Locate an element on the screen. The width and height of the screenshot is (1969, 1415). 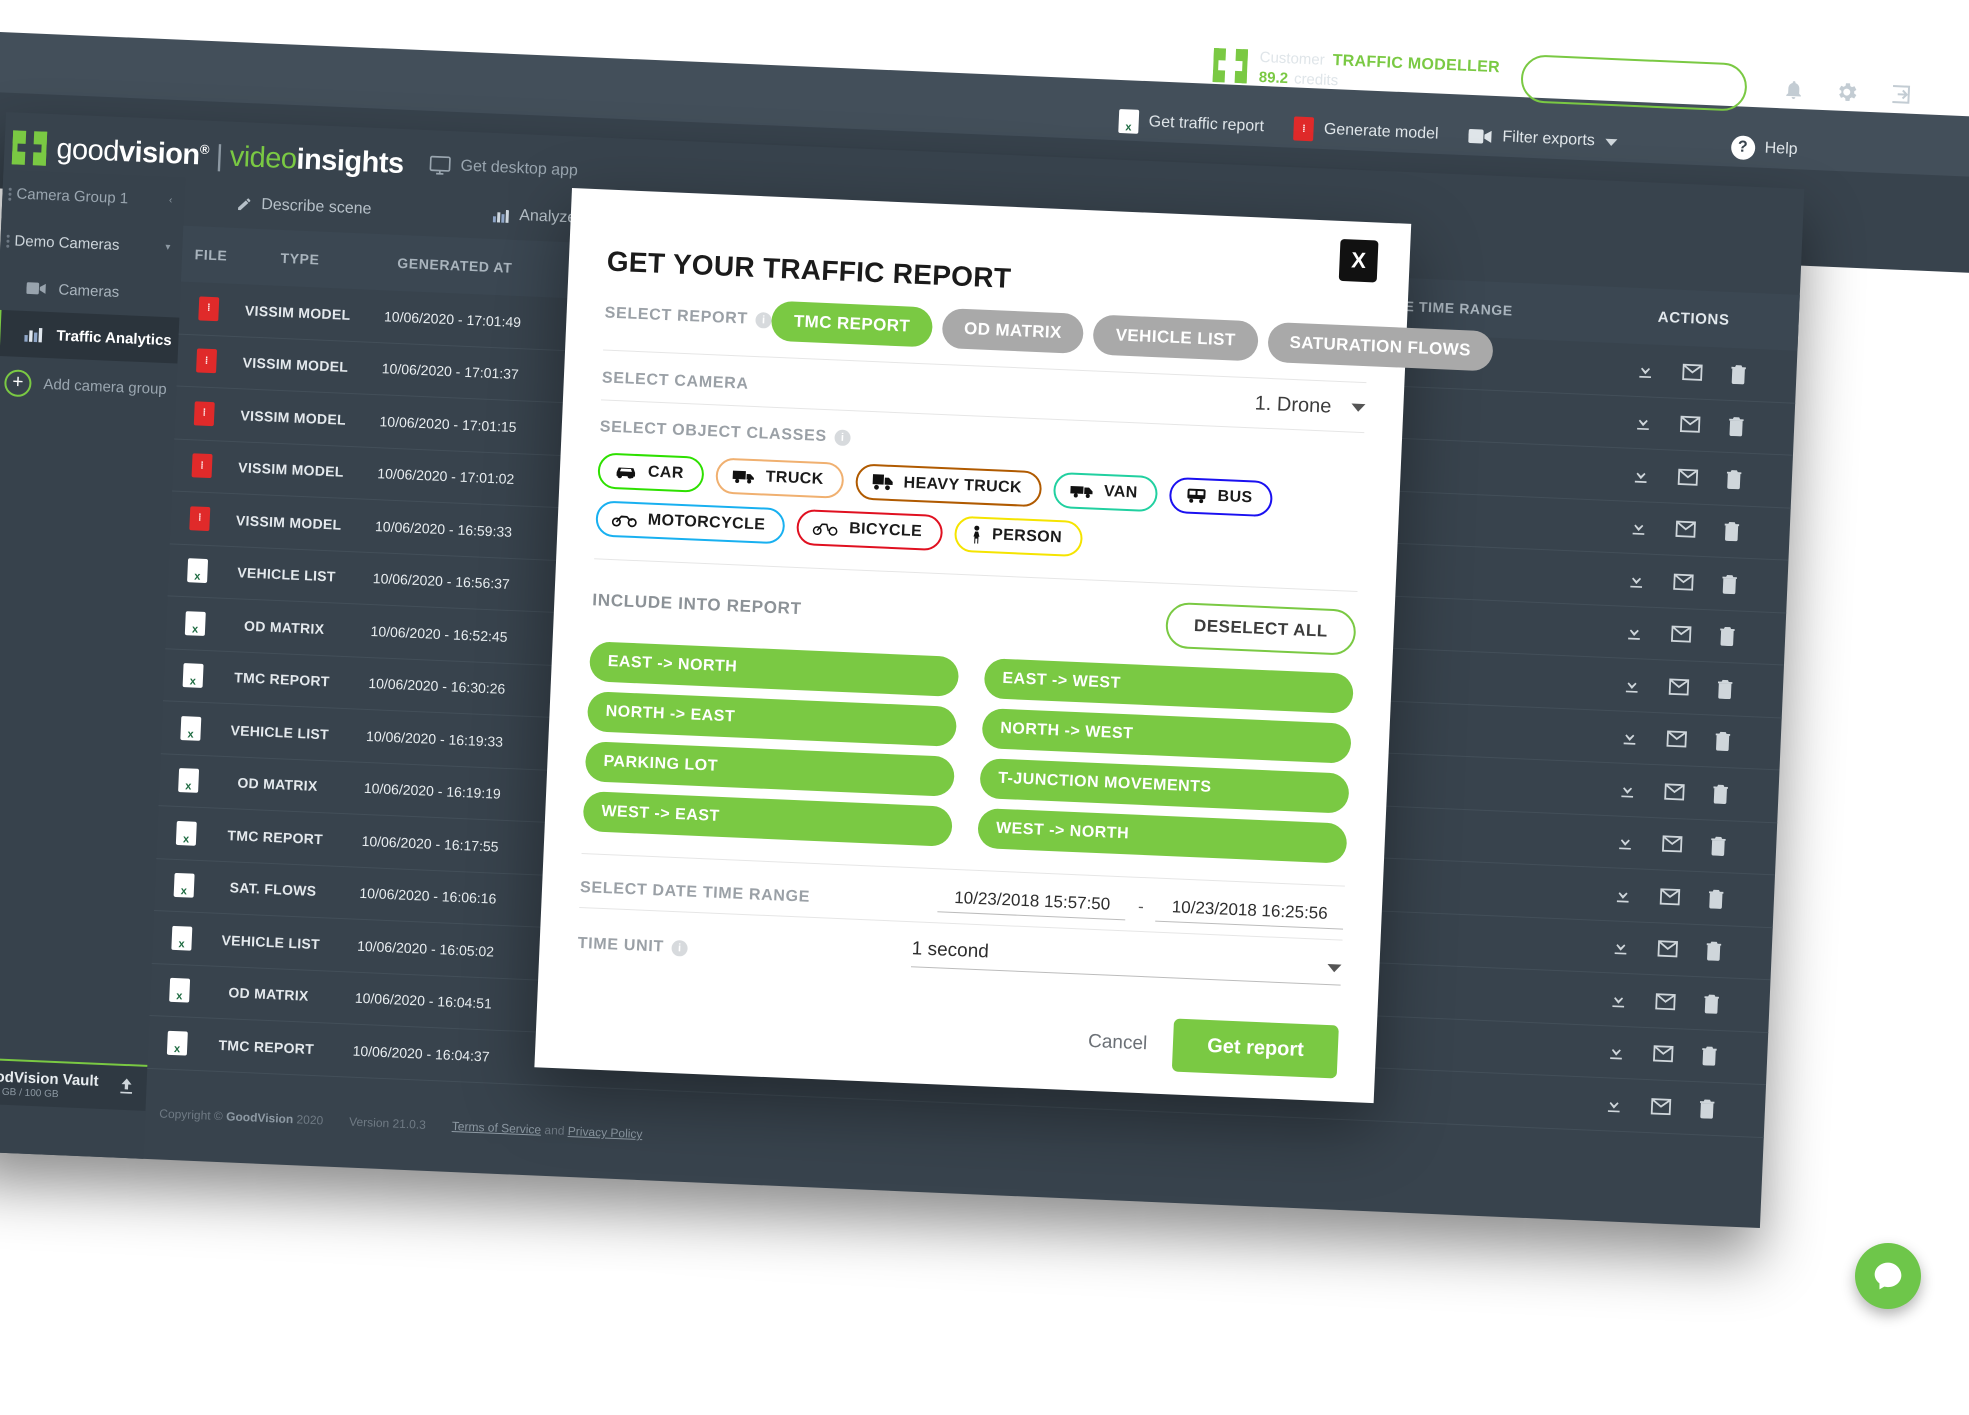
sidebar-item-traffic-analytics: Traffic Analytics is located at coordinates (90, 336).